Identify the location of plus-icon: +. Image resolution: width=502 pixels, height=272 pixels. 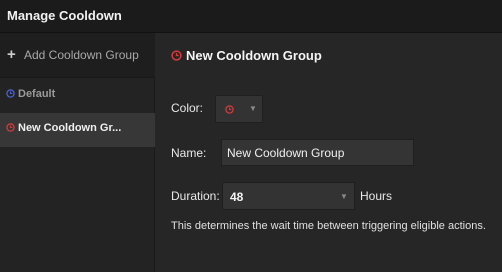
(11, 54).